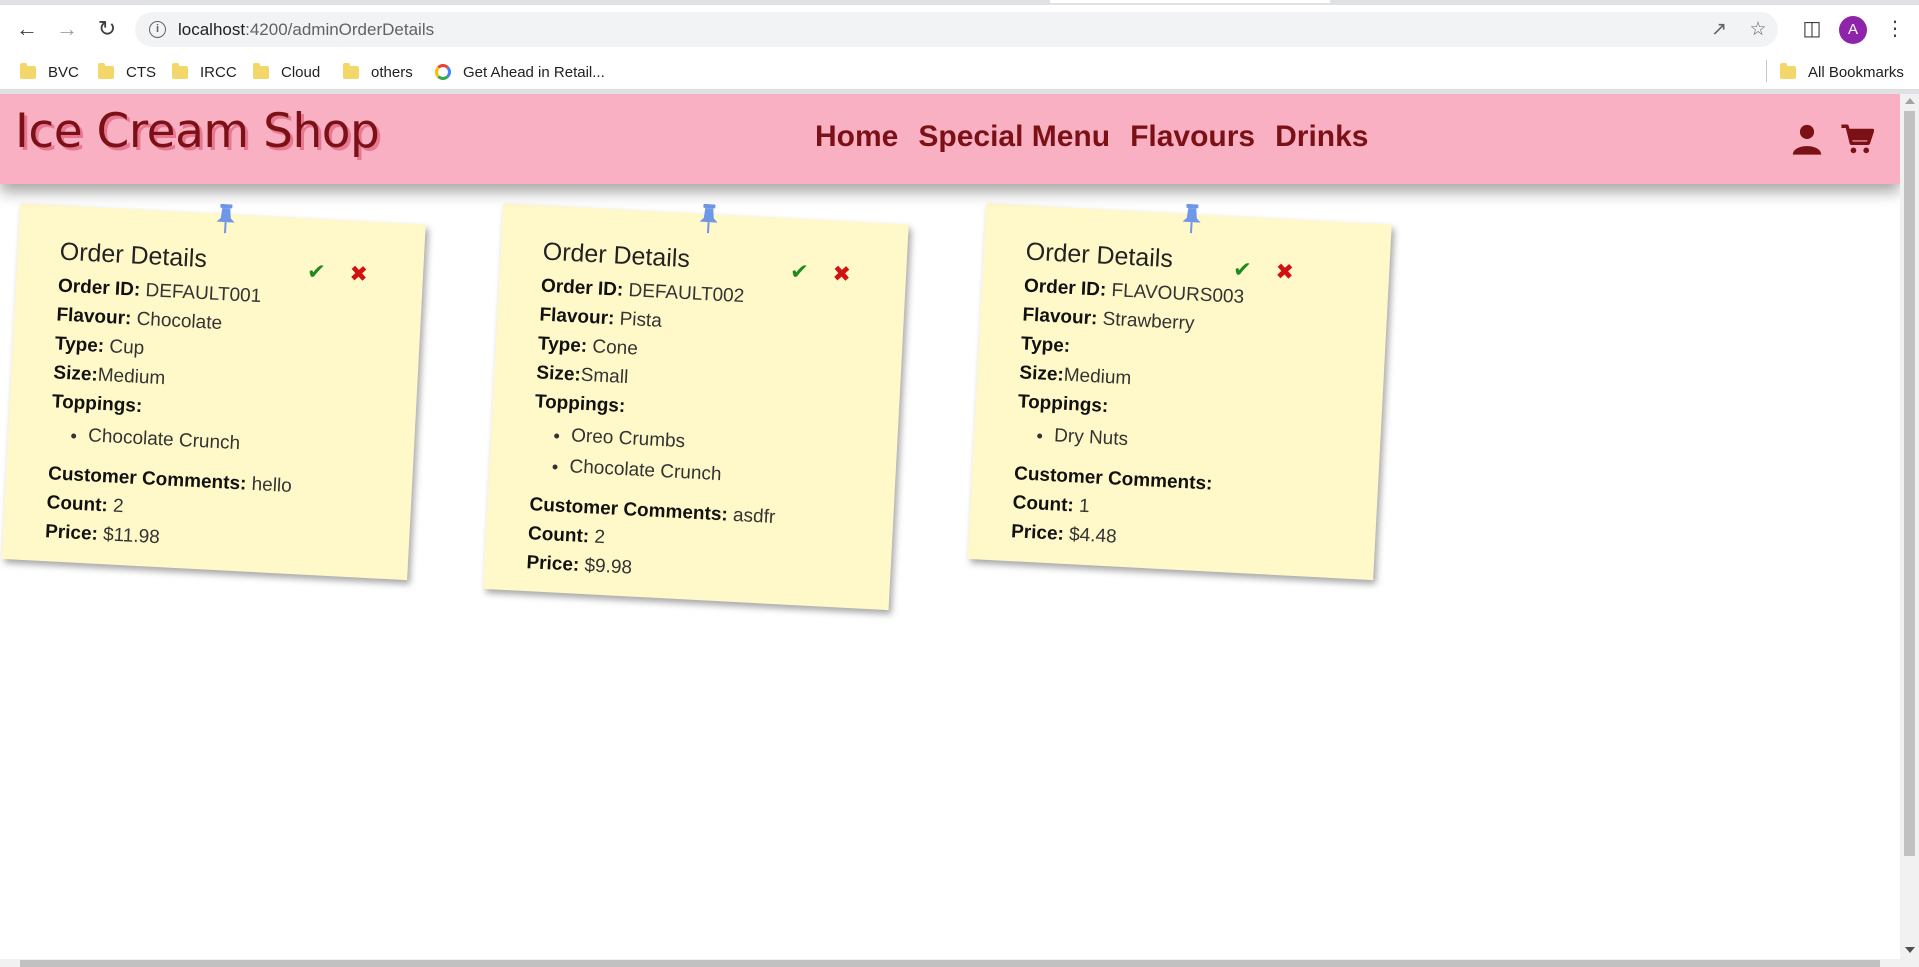 This screenshot has height=967, width=1919. What do you see at coordinates (1148, 321) in the screenshot?
I see `flavour-value: Strawberry` at bounding box center [1148, 321].